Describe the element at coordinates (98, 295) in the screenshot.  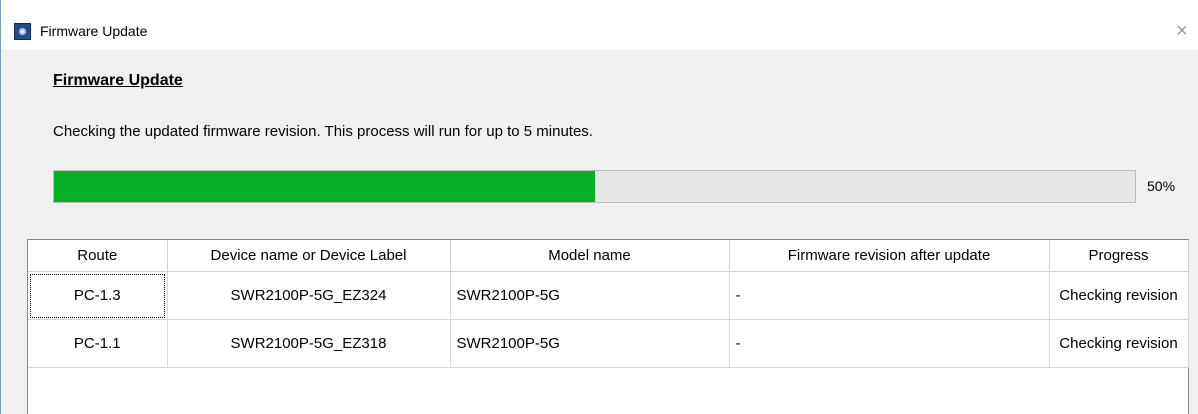
I see `cell-route: PC-1.3` at that location.